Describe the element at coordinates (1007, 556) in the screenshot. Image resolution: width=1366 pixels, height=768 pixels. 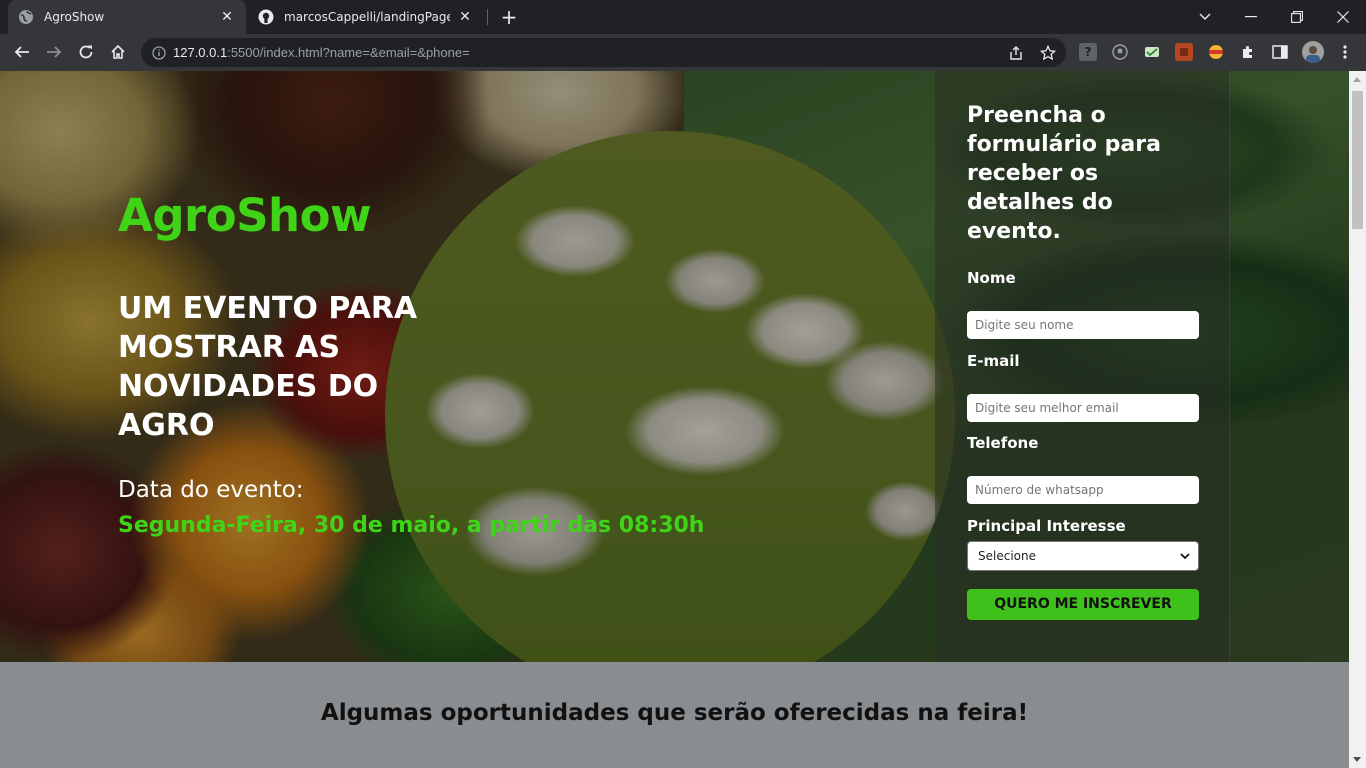
I see `interest-selected-value: Selecione` at that location.